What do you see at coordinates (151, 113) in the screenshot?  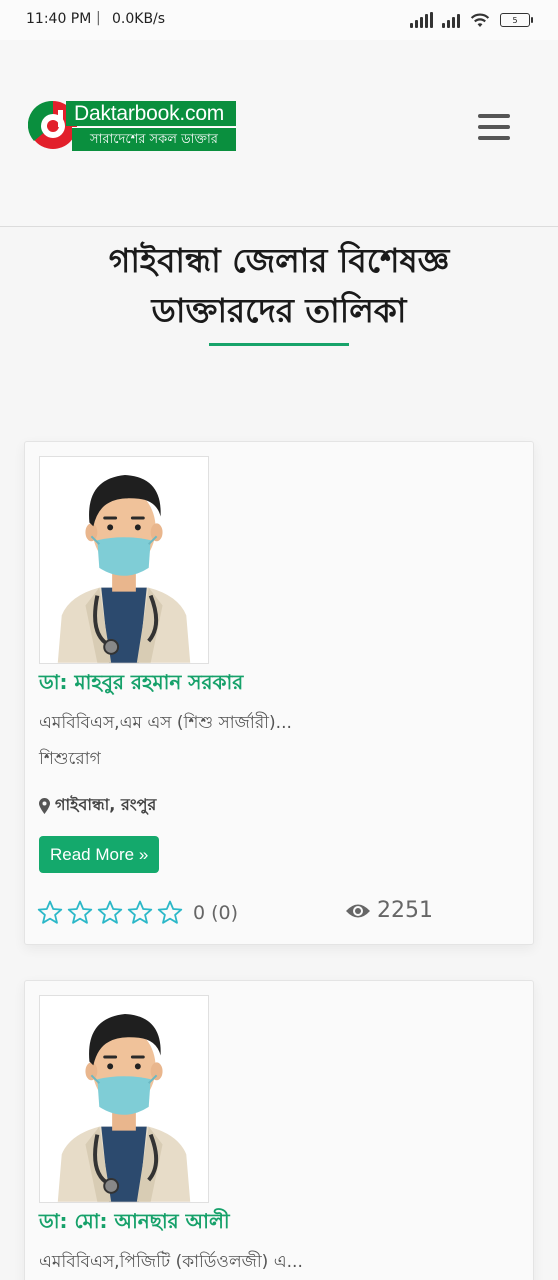 I see `logo-title: Daktarbook.com` at bounding box center [151, 113].